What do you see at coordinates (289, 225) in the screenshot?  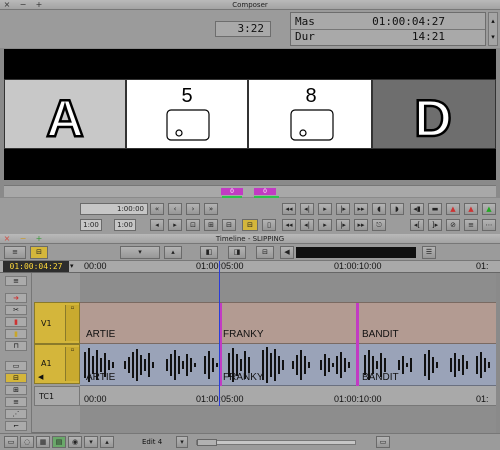 I see `trim-back-10-button: ◂◂` at bounding box center [289, 225].